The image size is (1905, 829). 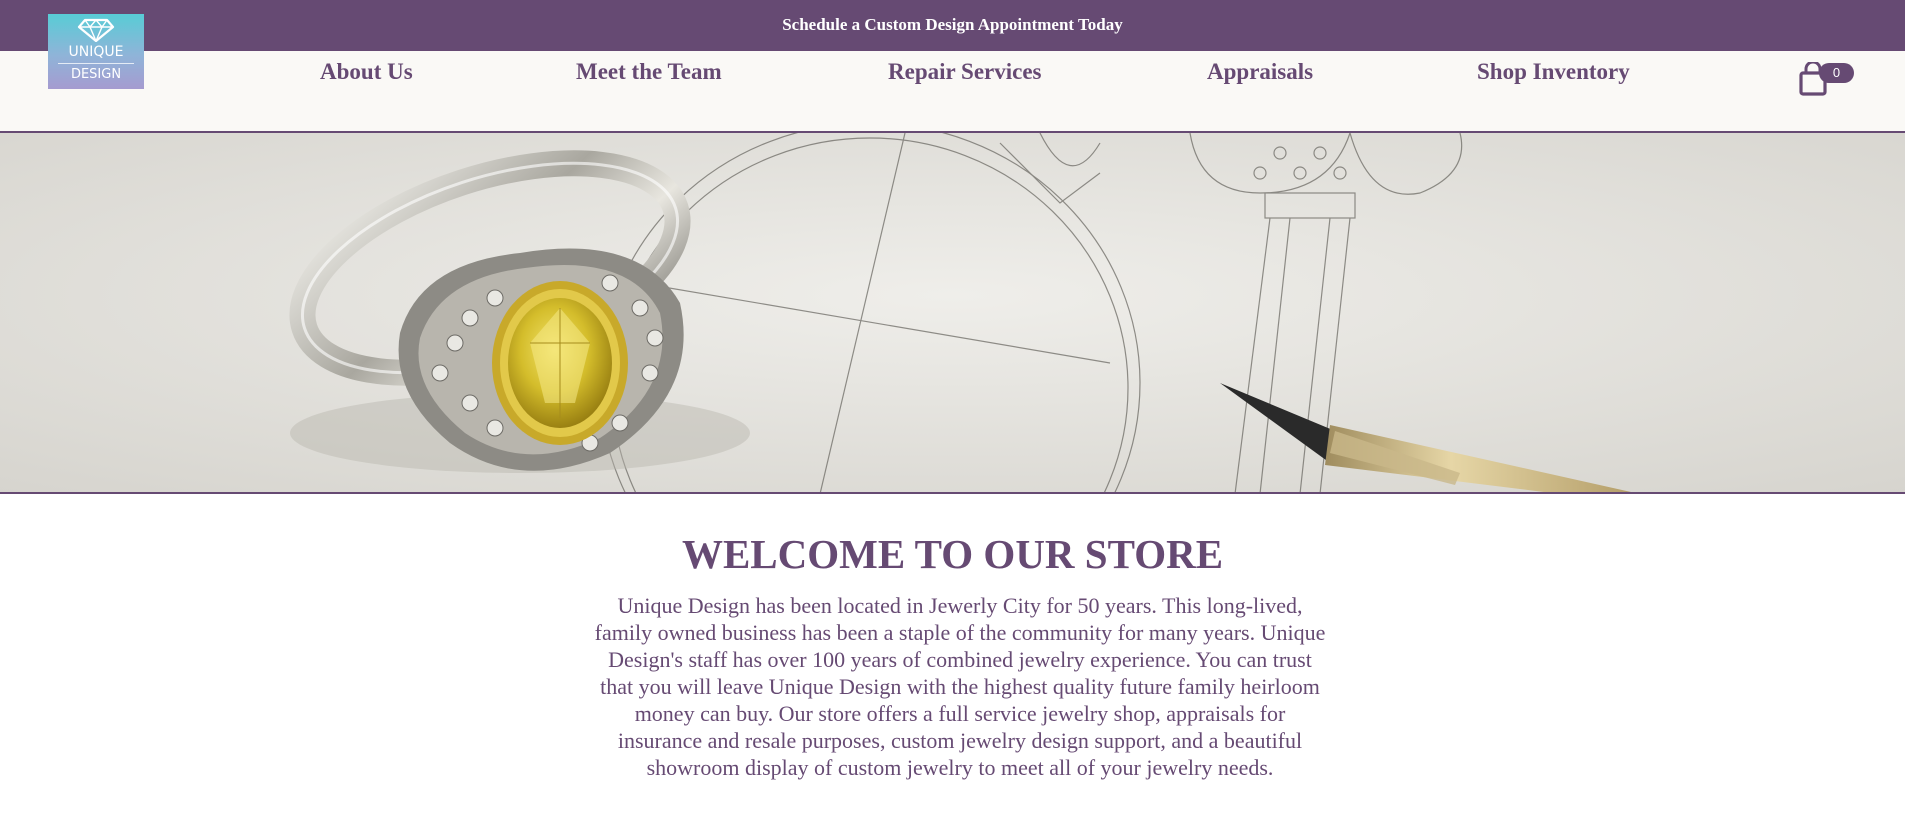 I want to click on diamond-icon, so click(x=96, y=30).